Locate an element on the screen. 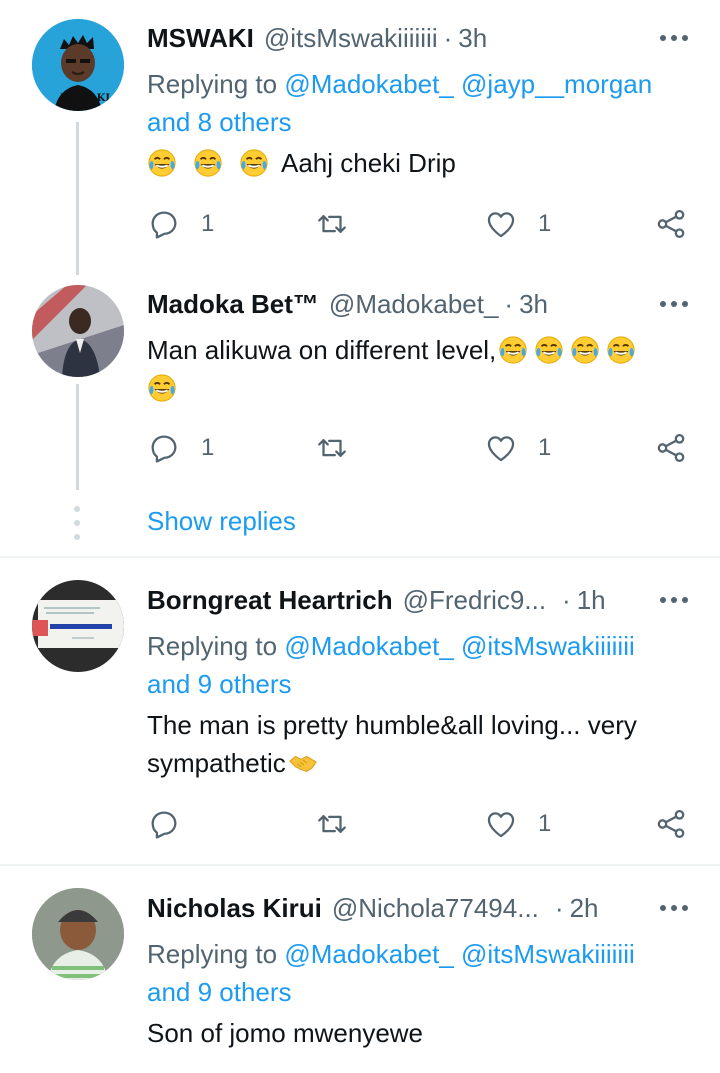 The height and width of the screenshot is (1073, 720). user-handle: @Madokabet_ is located at coordinates (414, 304).